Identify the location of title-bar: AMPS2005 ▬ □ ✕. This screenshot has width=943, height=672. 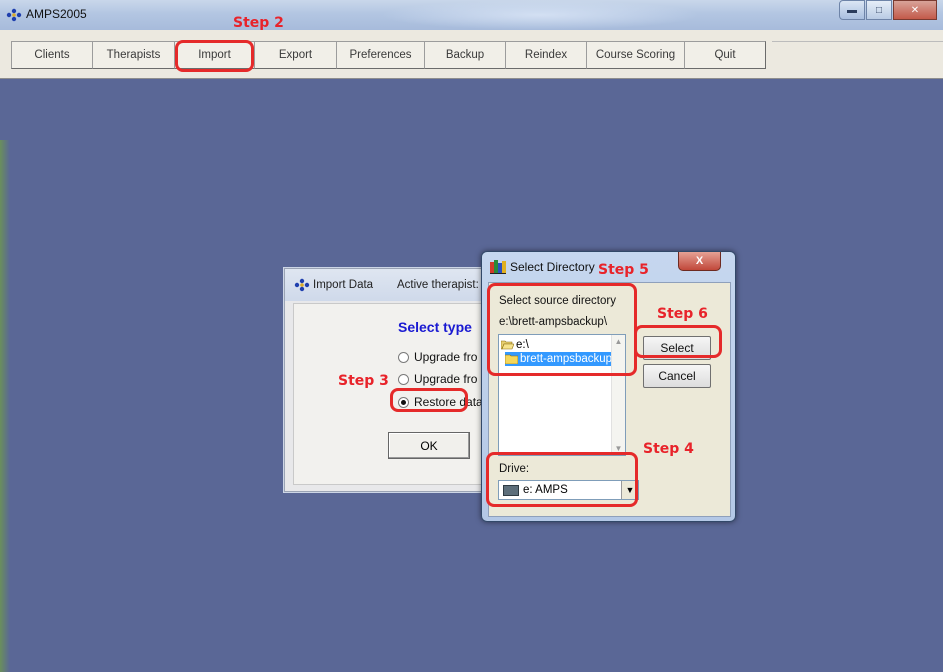
(471, 15).